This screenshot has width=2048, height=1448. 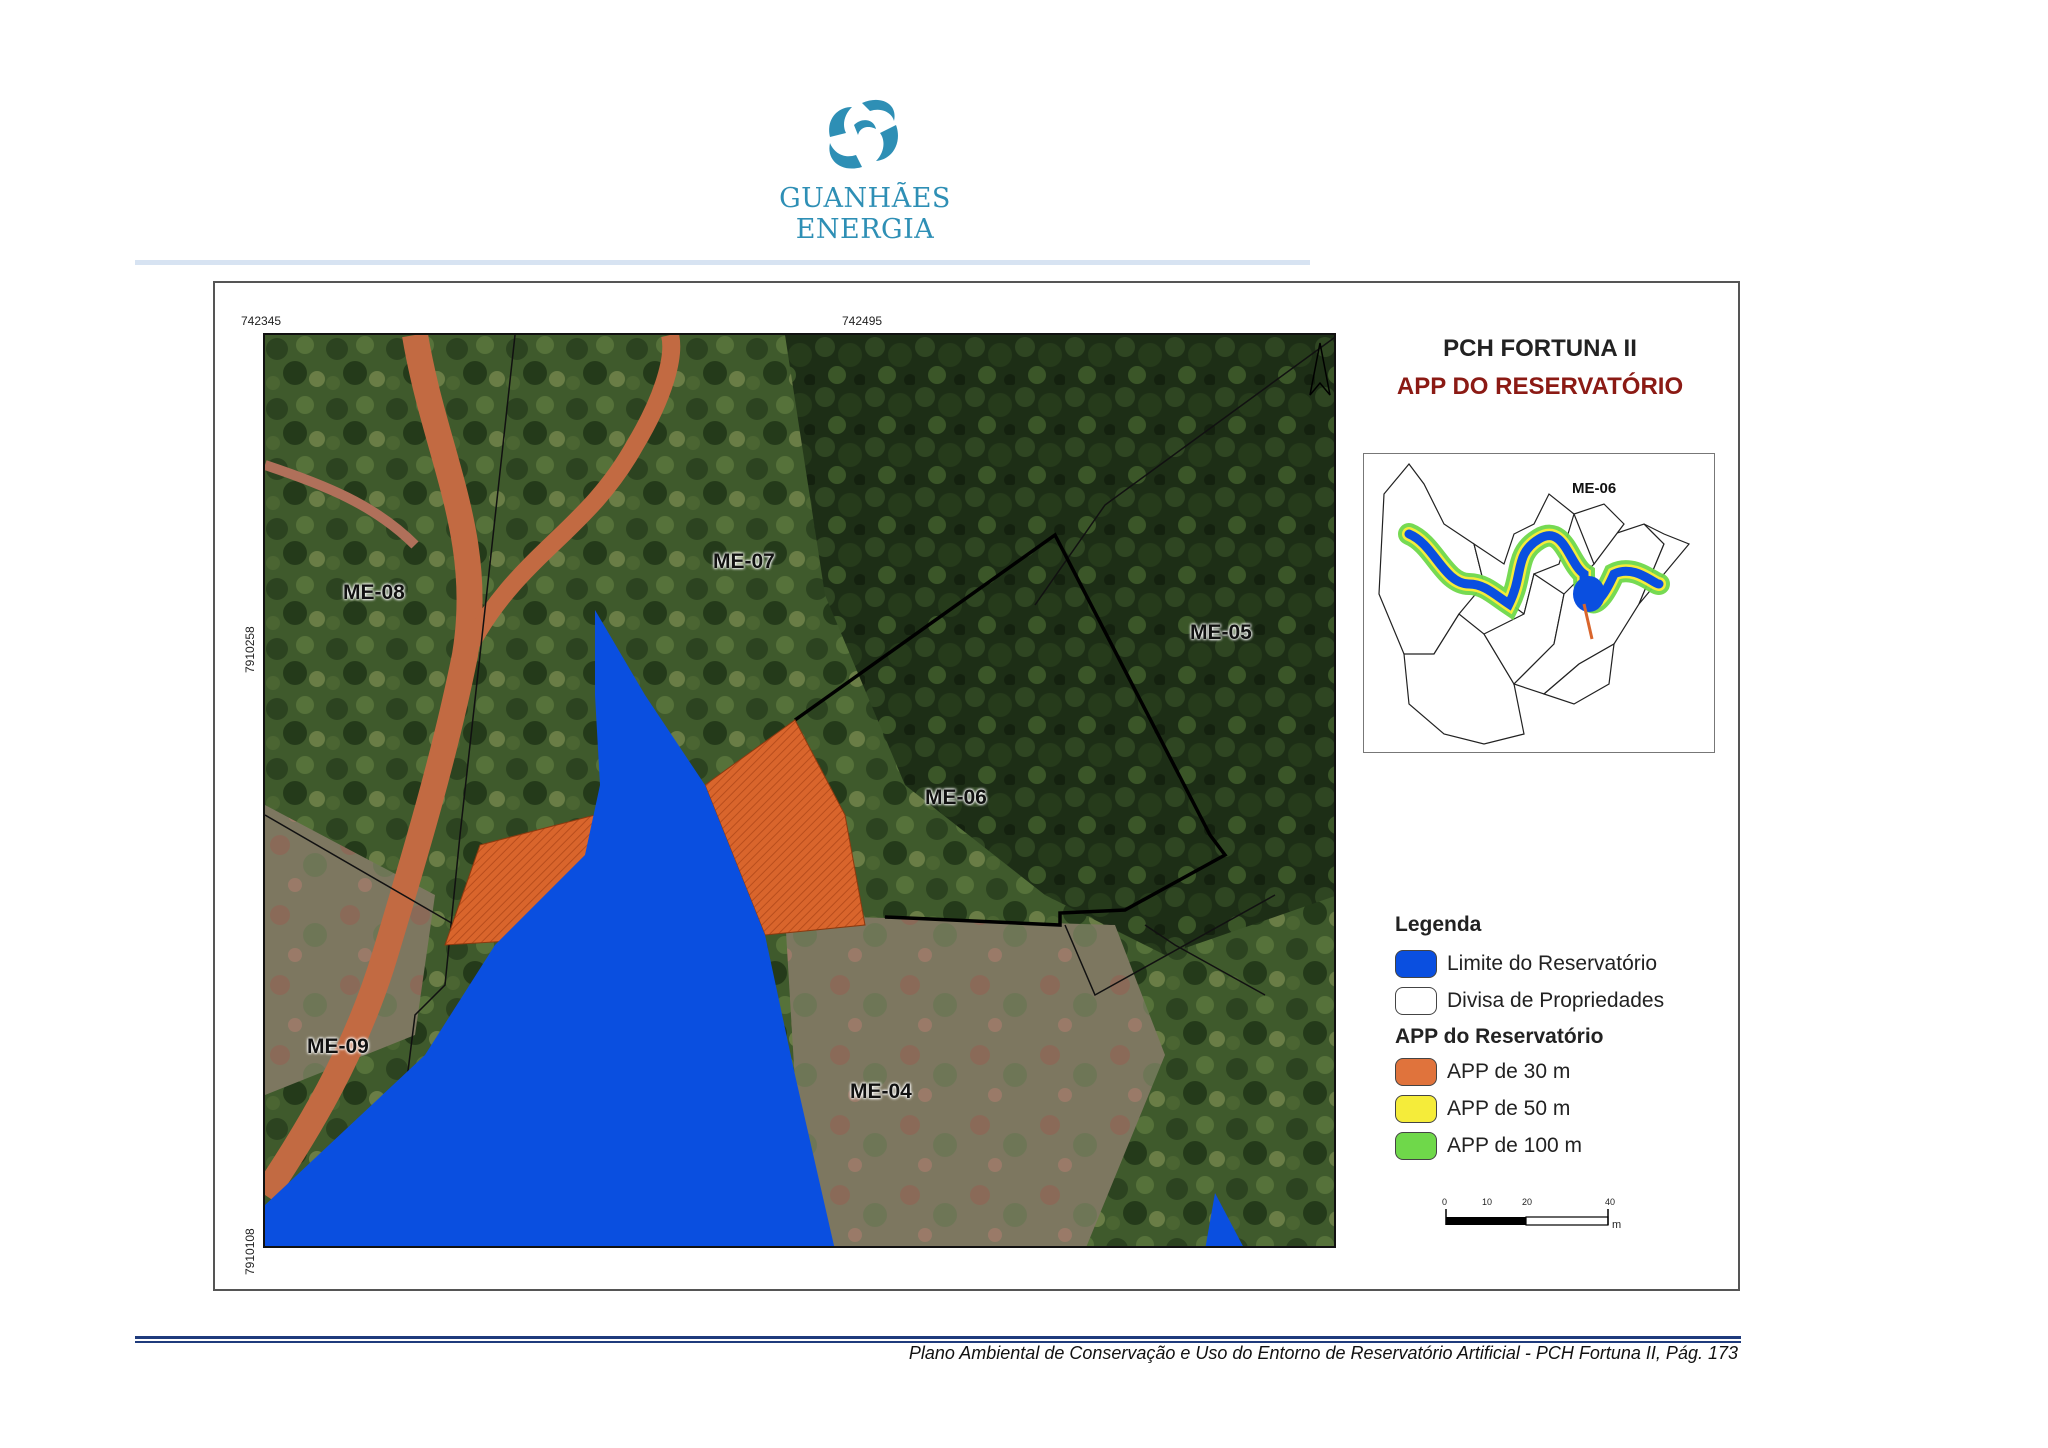 I want to click on legend-app-title: APP do Reservatório, so click(x=1499, y=1036).